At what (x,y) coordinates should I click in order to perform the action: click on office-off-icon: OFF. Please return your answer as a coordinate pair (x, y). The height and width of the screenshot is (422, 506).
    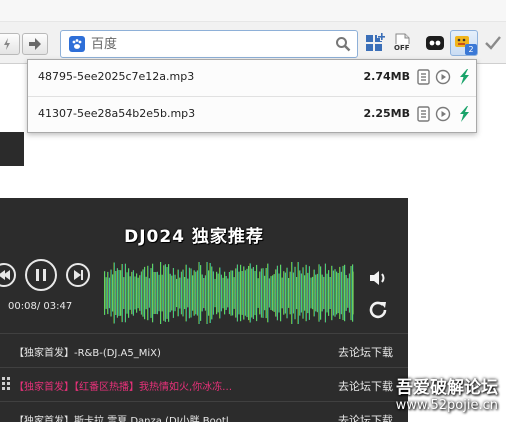
    Looking at the image, I should click on (403, 43).